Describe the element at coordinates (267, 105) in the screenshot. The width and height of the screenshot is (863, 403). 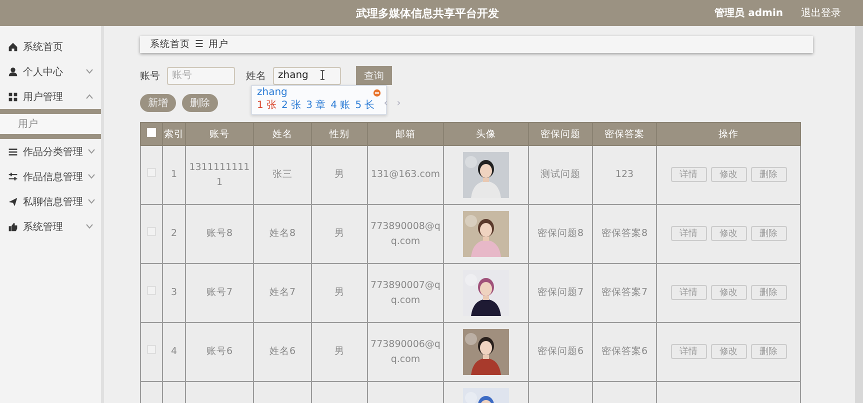
I see `ime-candidate: 1 张` at that location.